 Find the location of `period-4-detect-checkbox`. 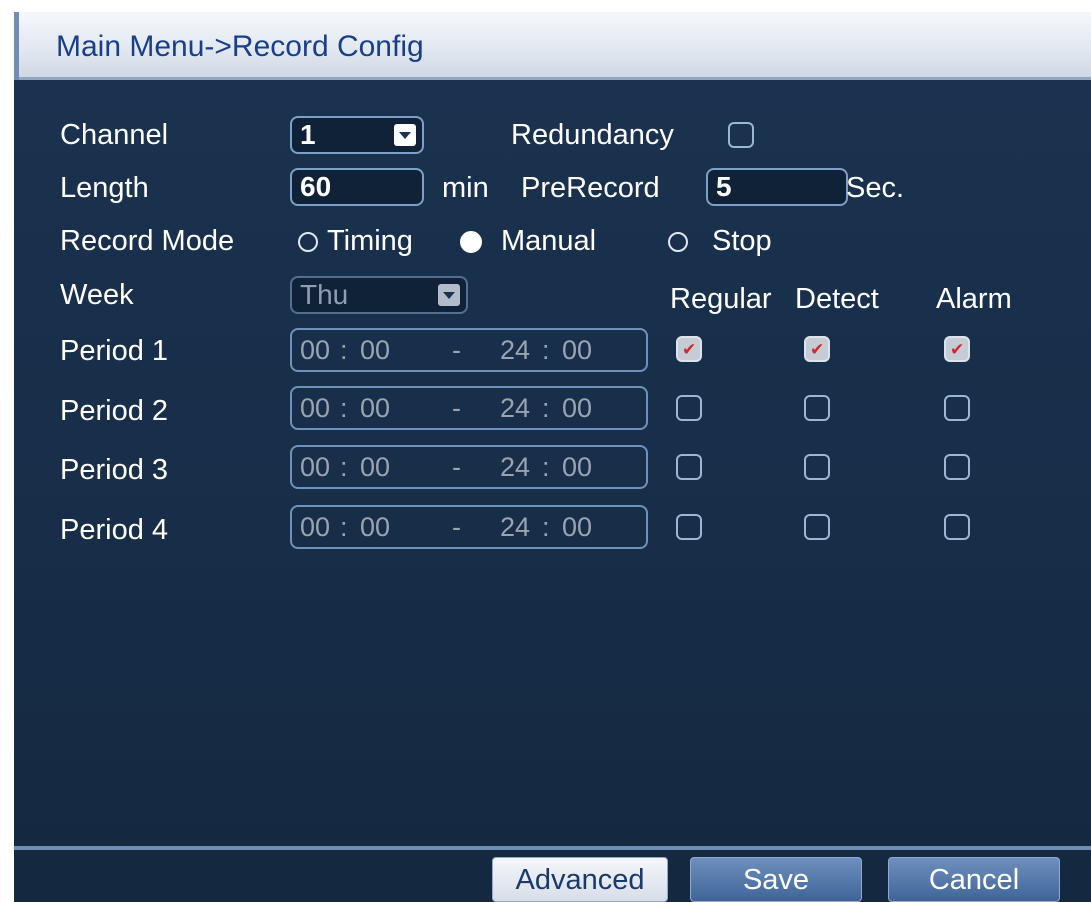

period-4-detect-checkbox is located at coordinates (817, 527).